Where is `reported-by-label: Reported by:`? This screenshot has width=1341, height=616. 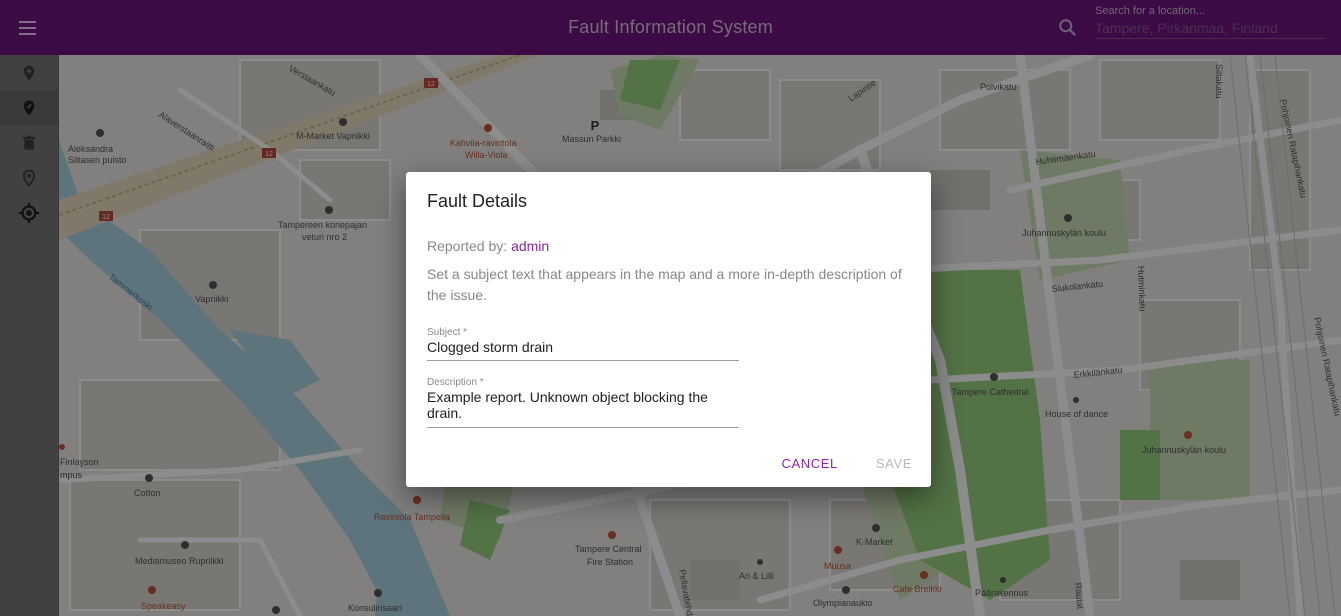 reported-by-label: Reported by: is located at coordinates (467, 246).